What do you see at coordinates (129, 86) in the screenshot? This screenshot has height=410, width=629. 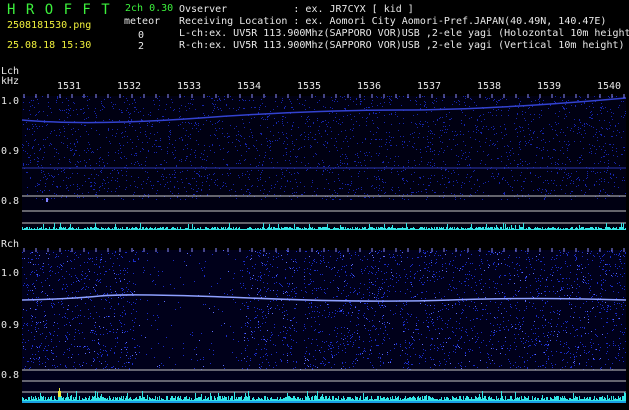 I see `x-tick: 1532` at bounding box center [129, 86].